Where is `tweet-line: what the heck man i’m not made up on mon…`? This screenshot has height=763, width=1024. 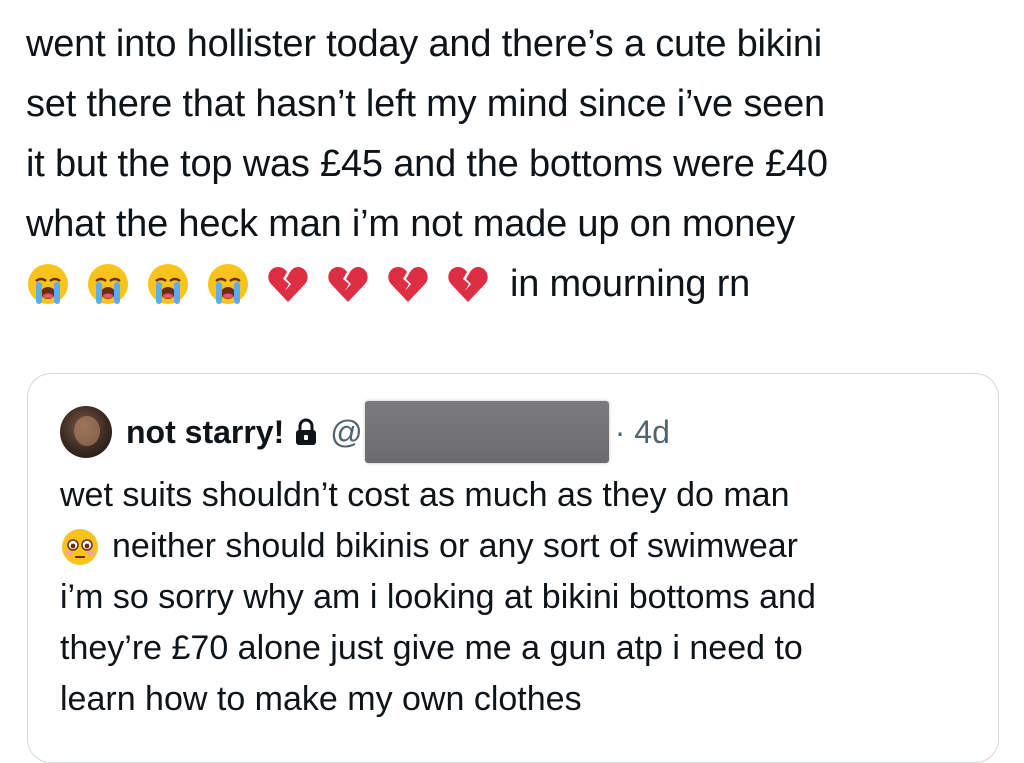 tweet-line: what the heck man i’m not made up on mon… is located at coordinates (410, 224).